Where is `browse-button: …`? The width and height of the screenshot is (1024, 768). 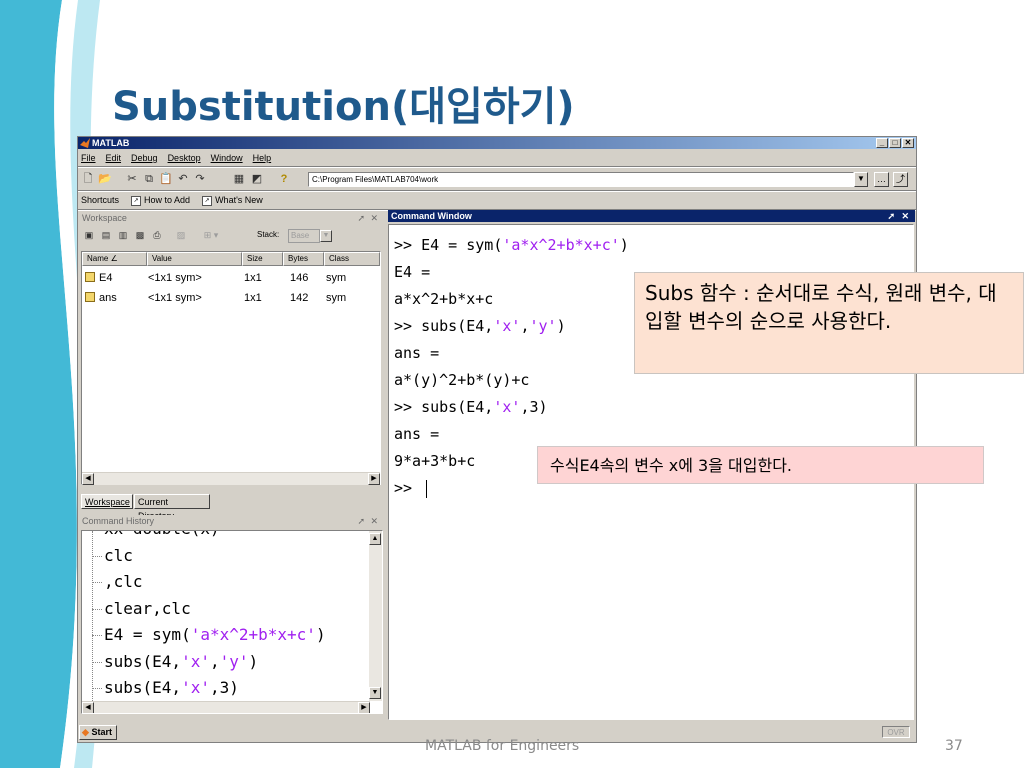
browse-button: … is located at coordinates (881, 179).